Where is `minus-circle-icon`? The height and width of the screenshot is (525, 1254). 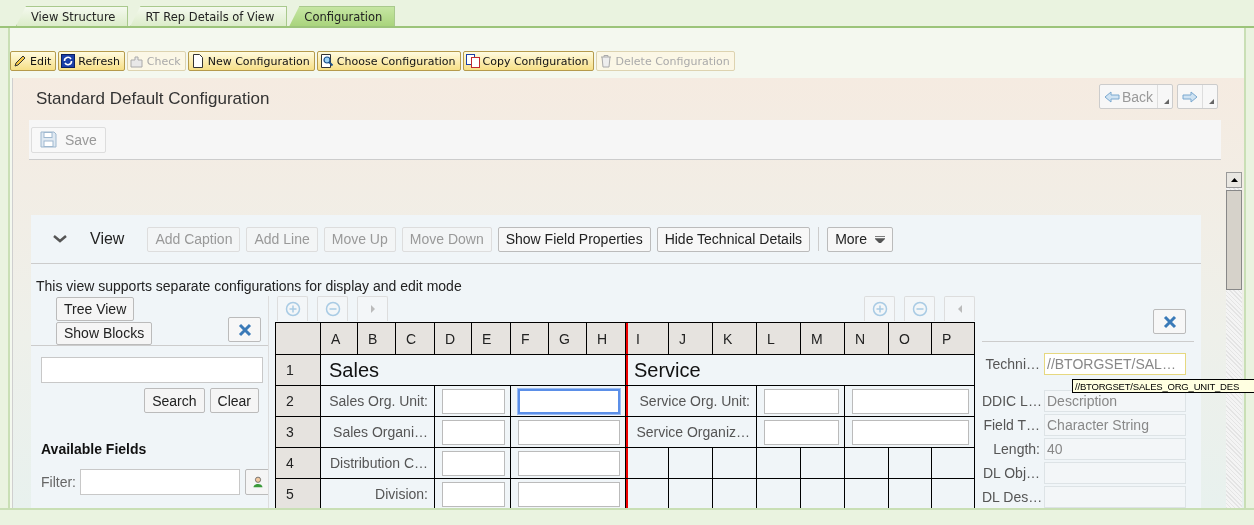 minus-circle-icon is located at coordinates (332, 309).